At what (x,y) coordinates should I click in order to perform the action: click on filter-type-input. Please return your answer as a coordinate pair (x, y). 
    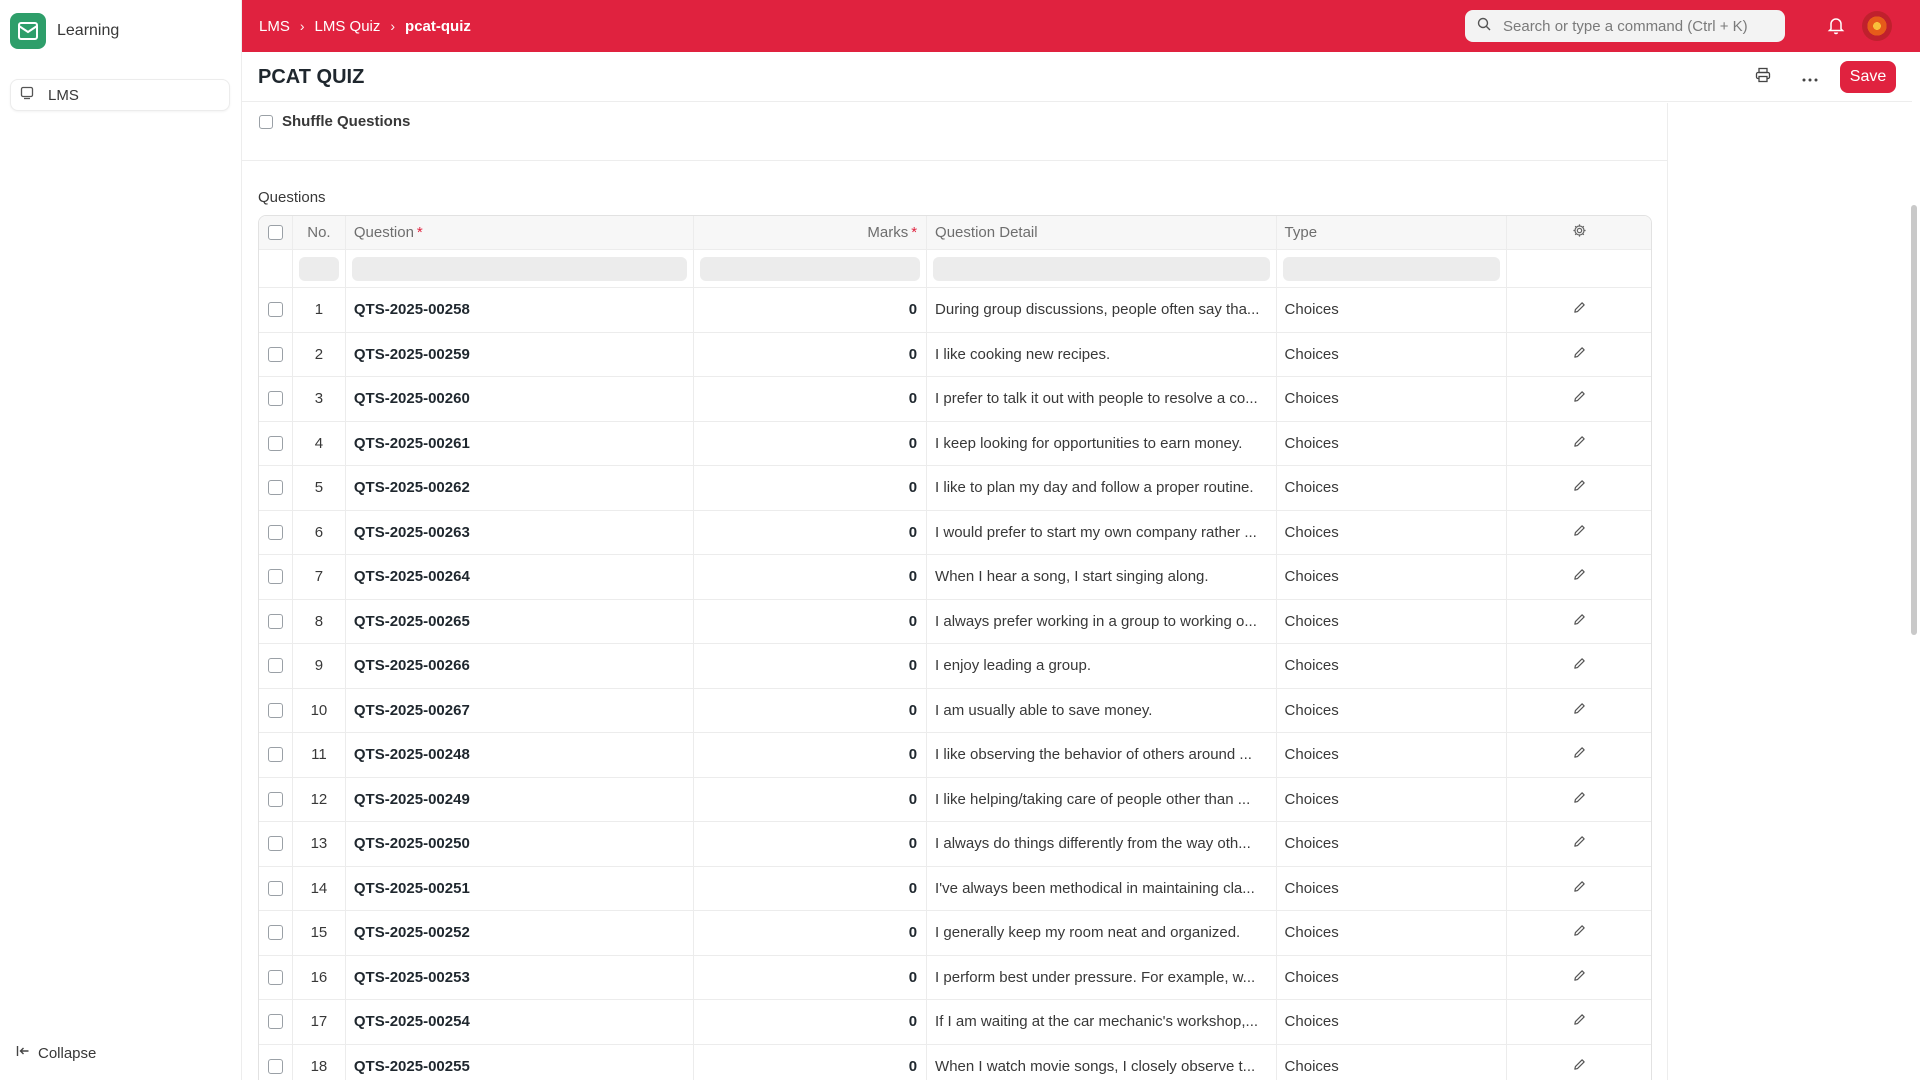
    Looking at the image, I should click on (1391, 268).